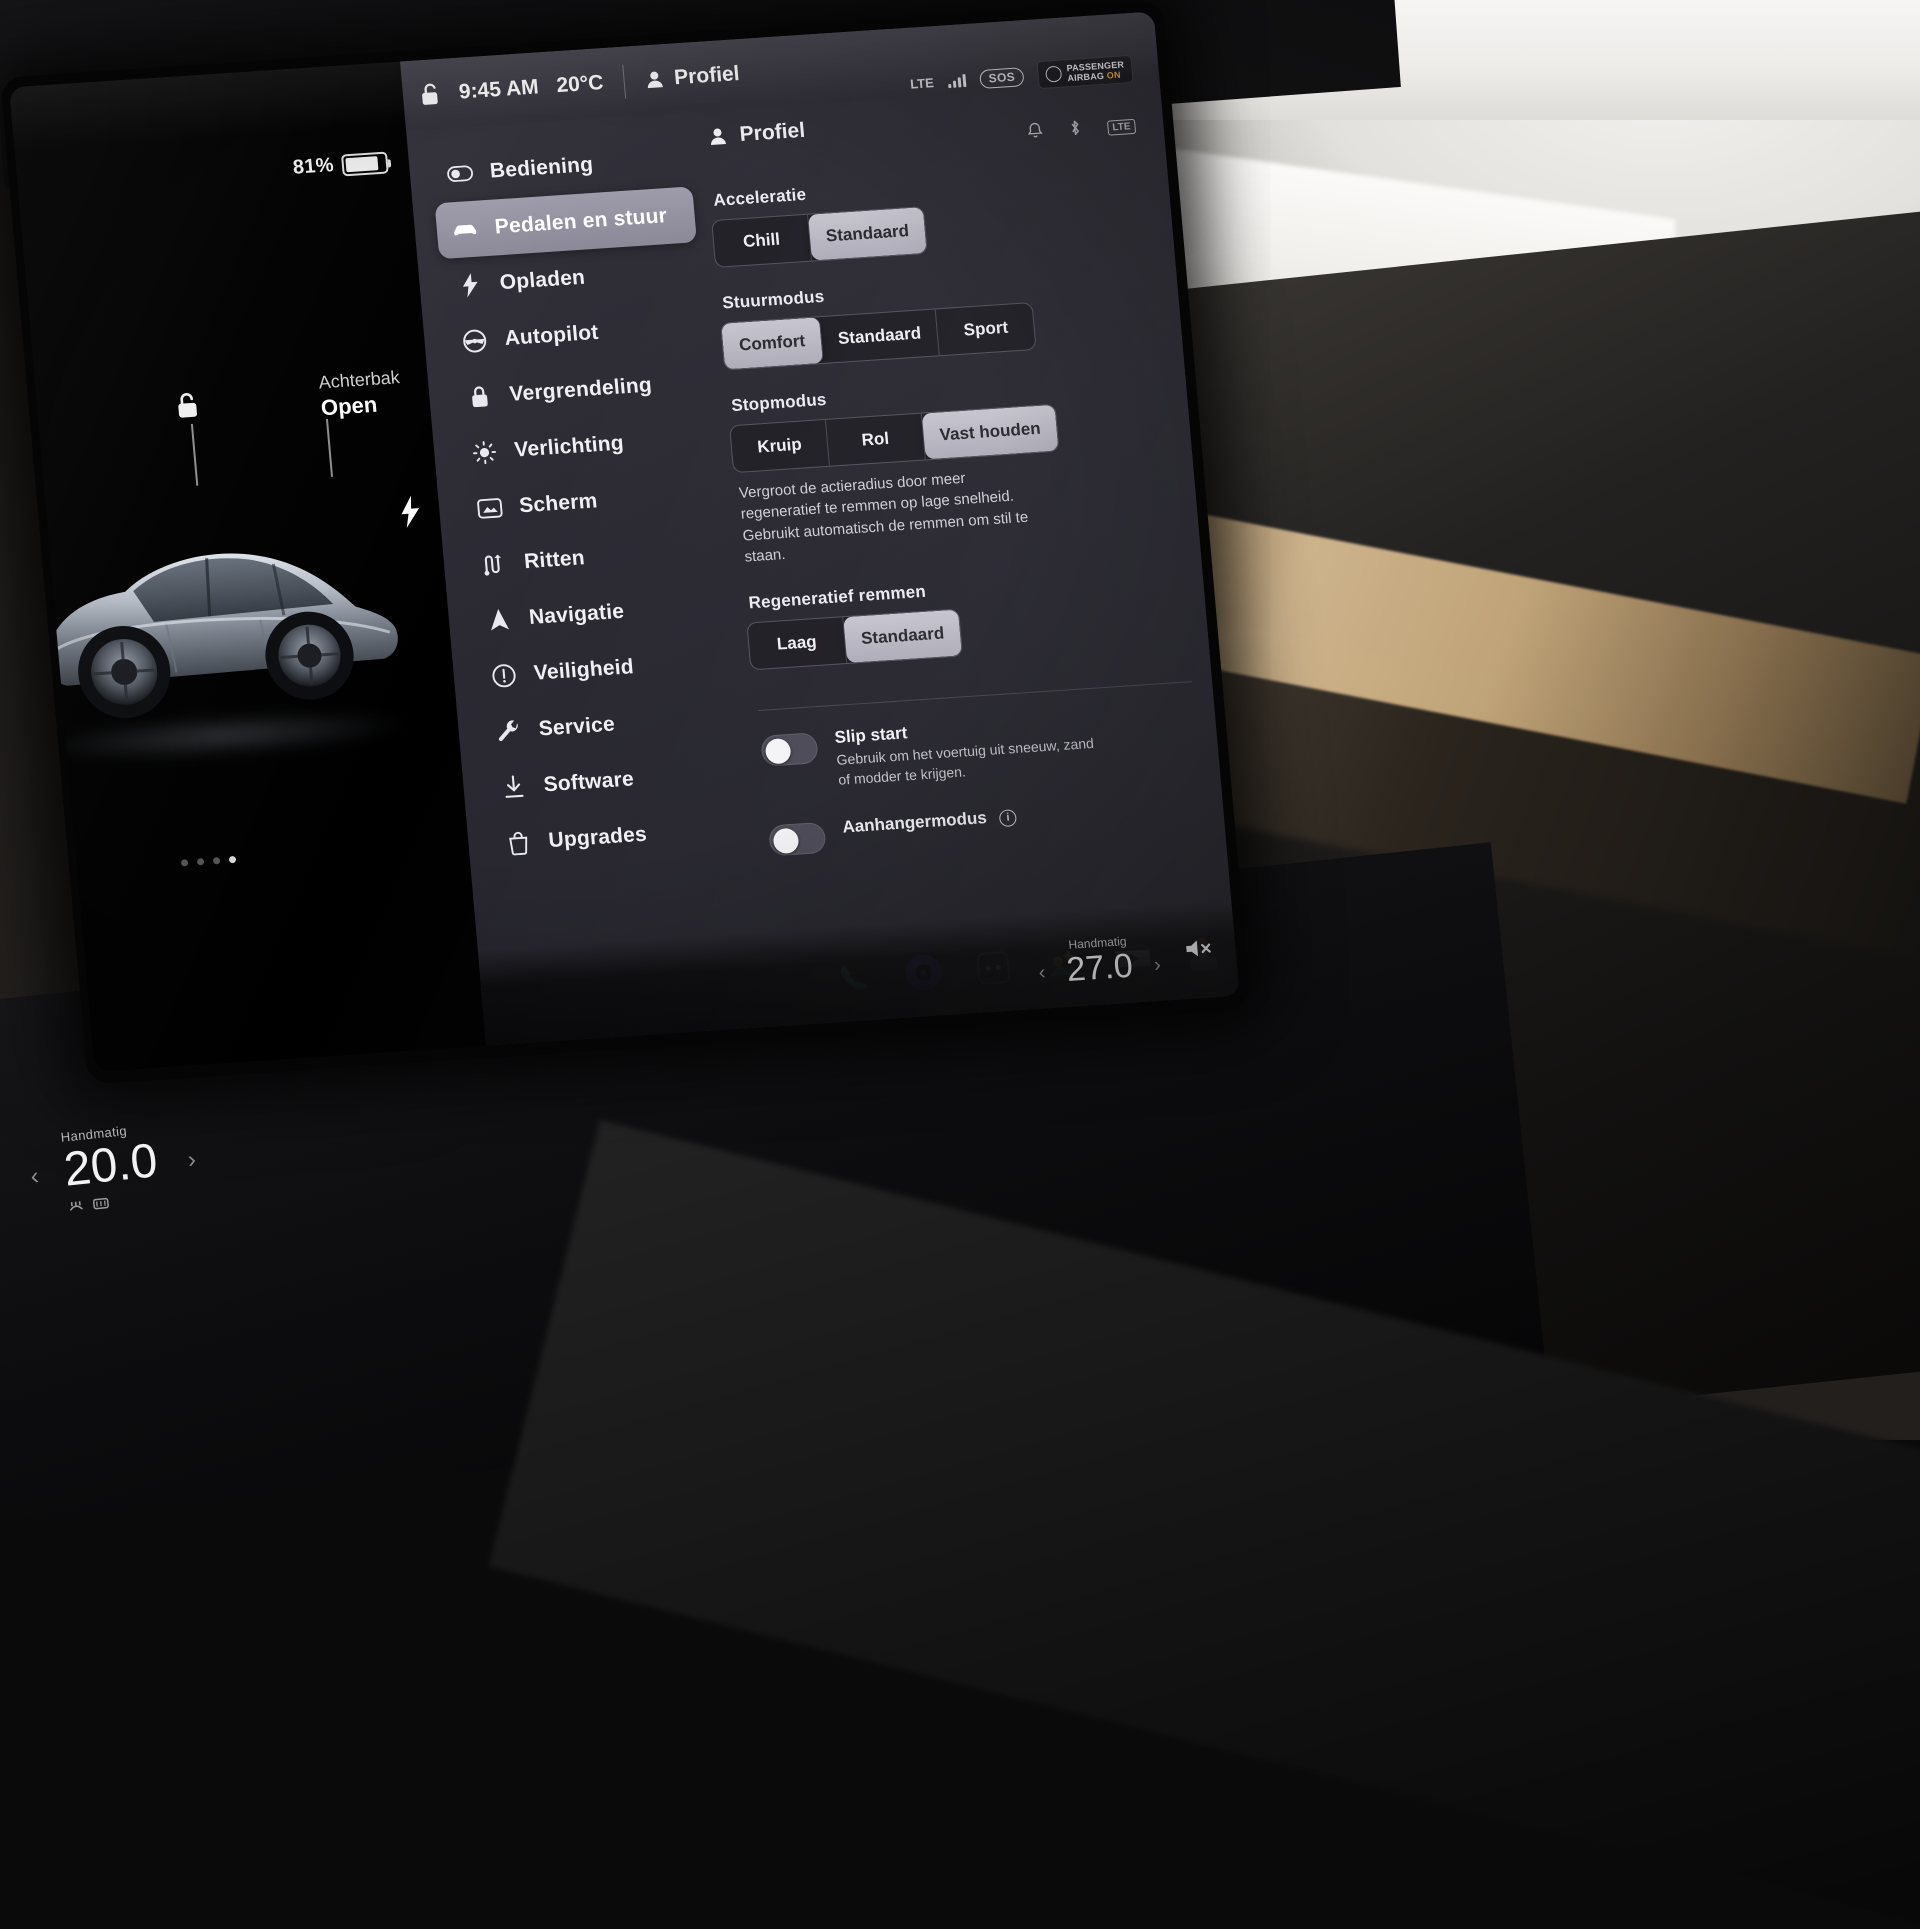  Describe the element at coordinates (431, 94) in the screenshot. I see `unlock-icon` at that location.